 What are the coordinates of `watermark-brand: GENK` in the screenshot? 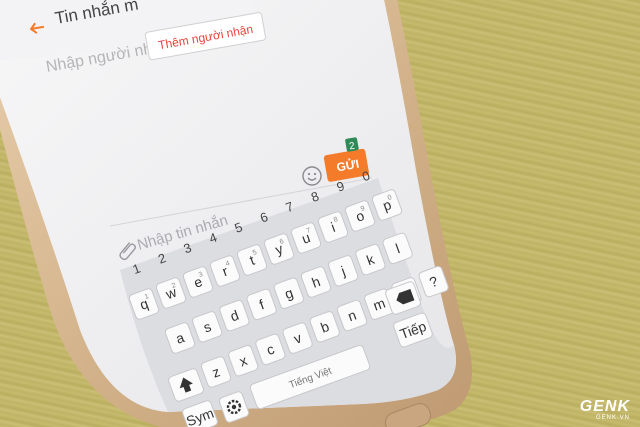 It's located at (604, 406).